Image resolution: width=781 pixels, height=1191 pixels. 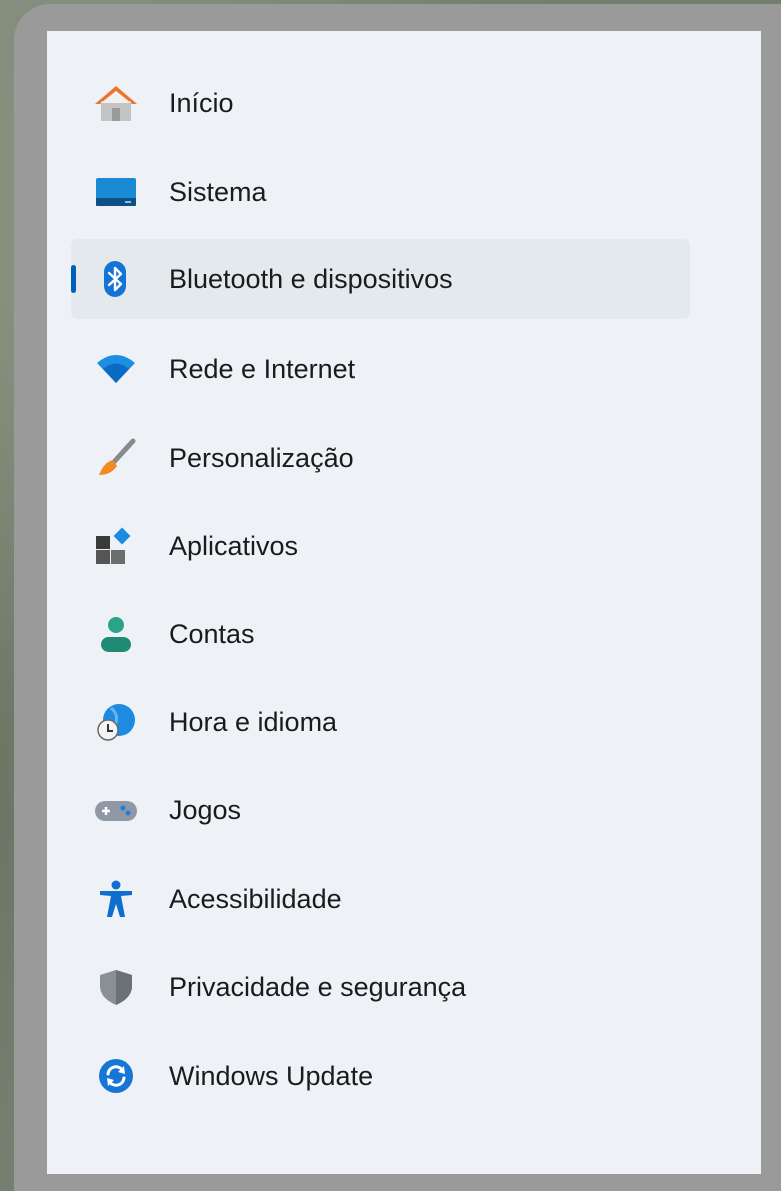 I want to click on home-icon, so click(x=116, y=103).